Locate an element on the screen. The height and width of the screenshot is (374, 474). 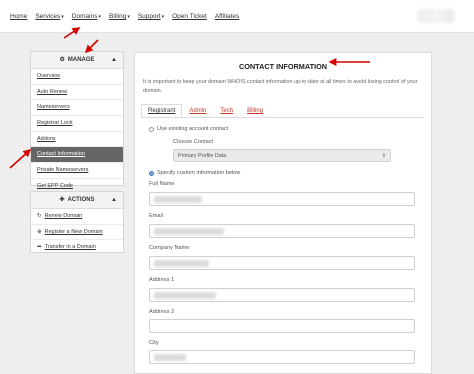
contact-tabs: Registrant Admin Tech Billing is located at coordinates (205, 110).